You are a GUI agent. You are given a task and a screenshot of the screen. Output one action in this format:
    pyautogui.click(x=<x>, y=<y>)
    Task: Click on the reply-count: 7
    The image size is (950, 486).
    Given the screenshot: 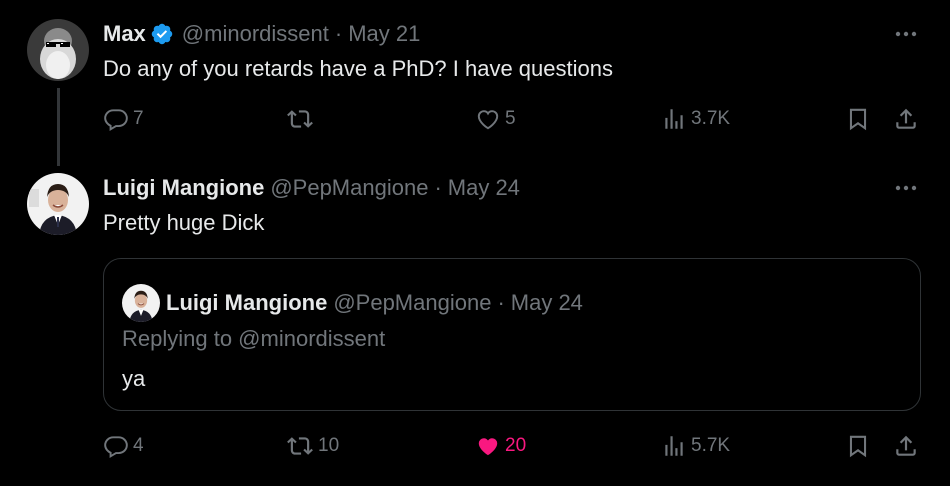 What is the action you would take?
    pyautogui.click(x=138, y=118)
    